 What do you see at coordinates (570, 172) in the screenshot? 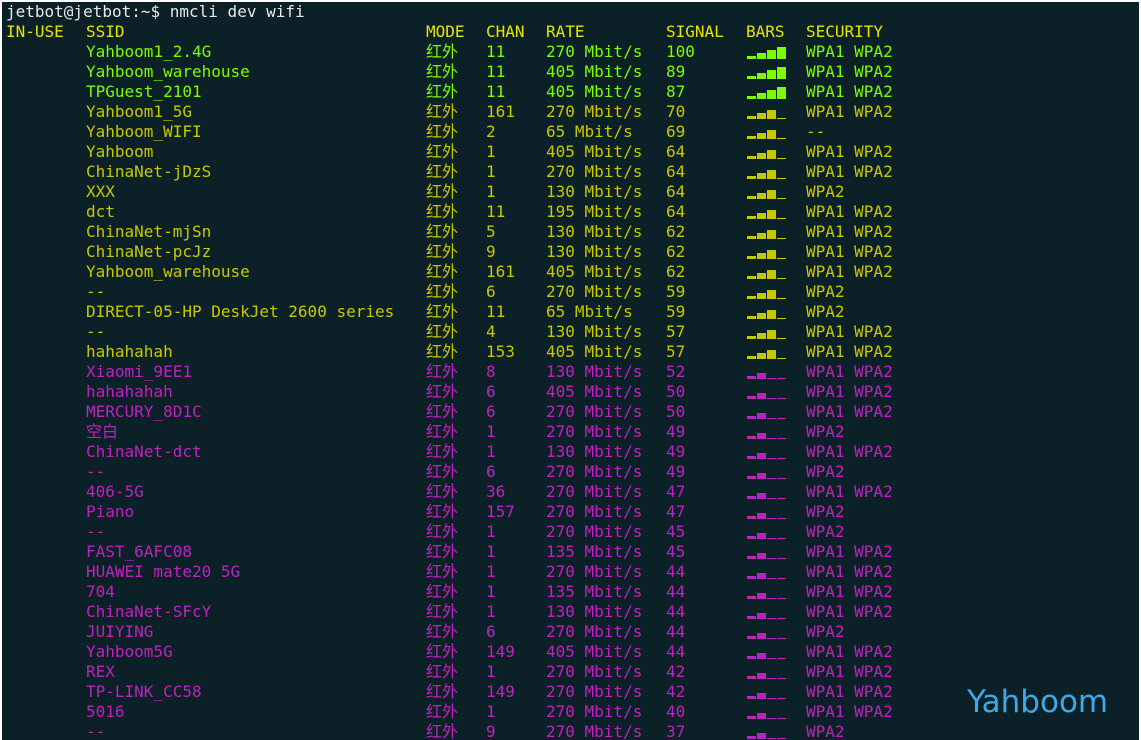
I see `table-row: ChinaNet-jDzS 红外 1 270 Mbit/s 64 WPA1 WPA2` at bounding box center [570, 172].